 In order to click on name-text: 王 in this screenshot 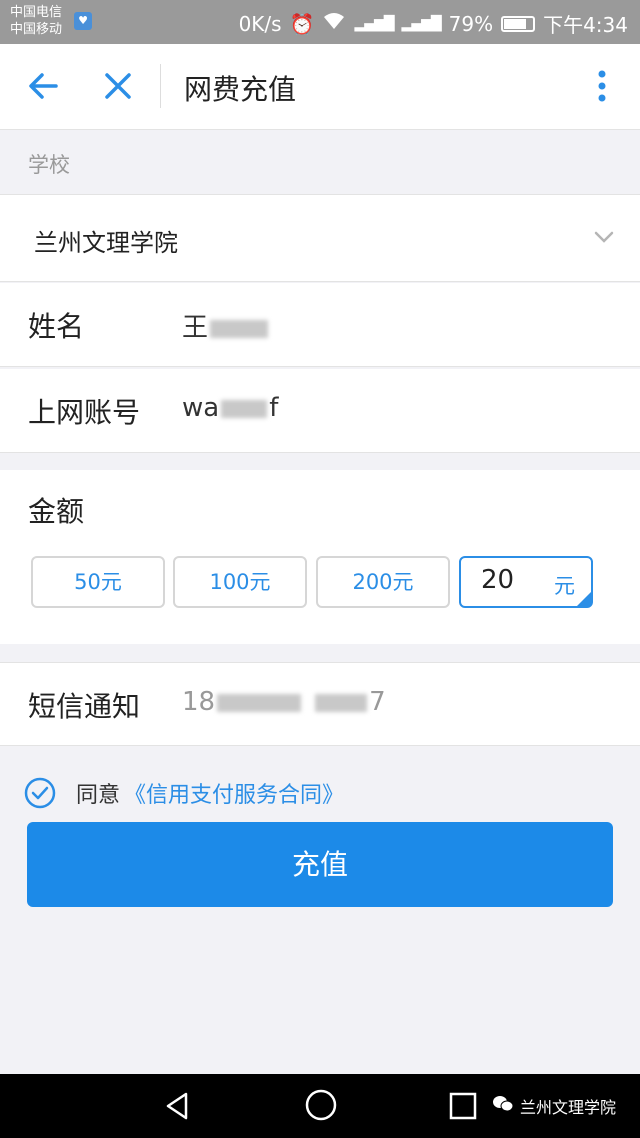, I will do `click(195, 328)`.